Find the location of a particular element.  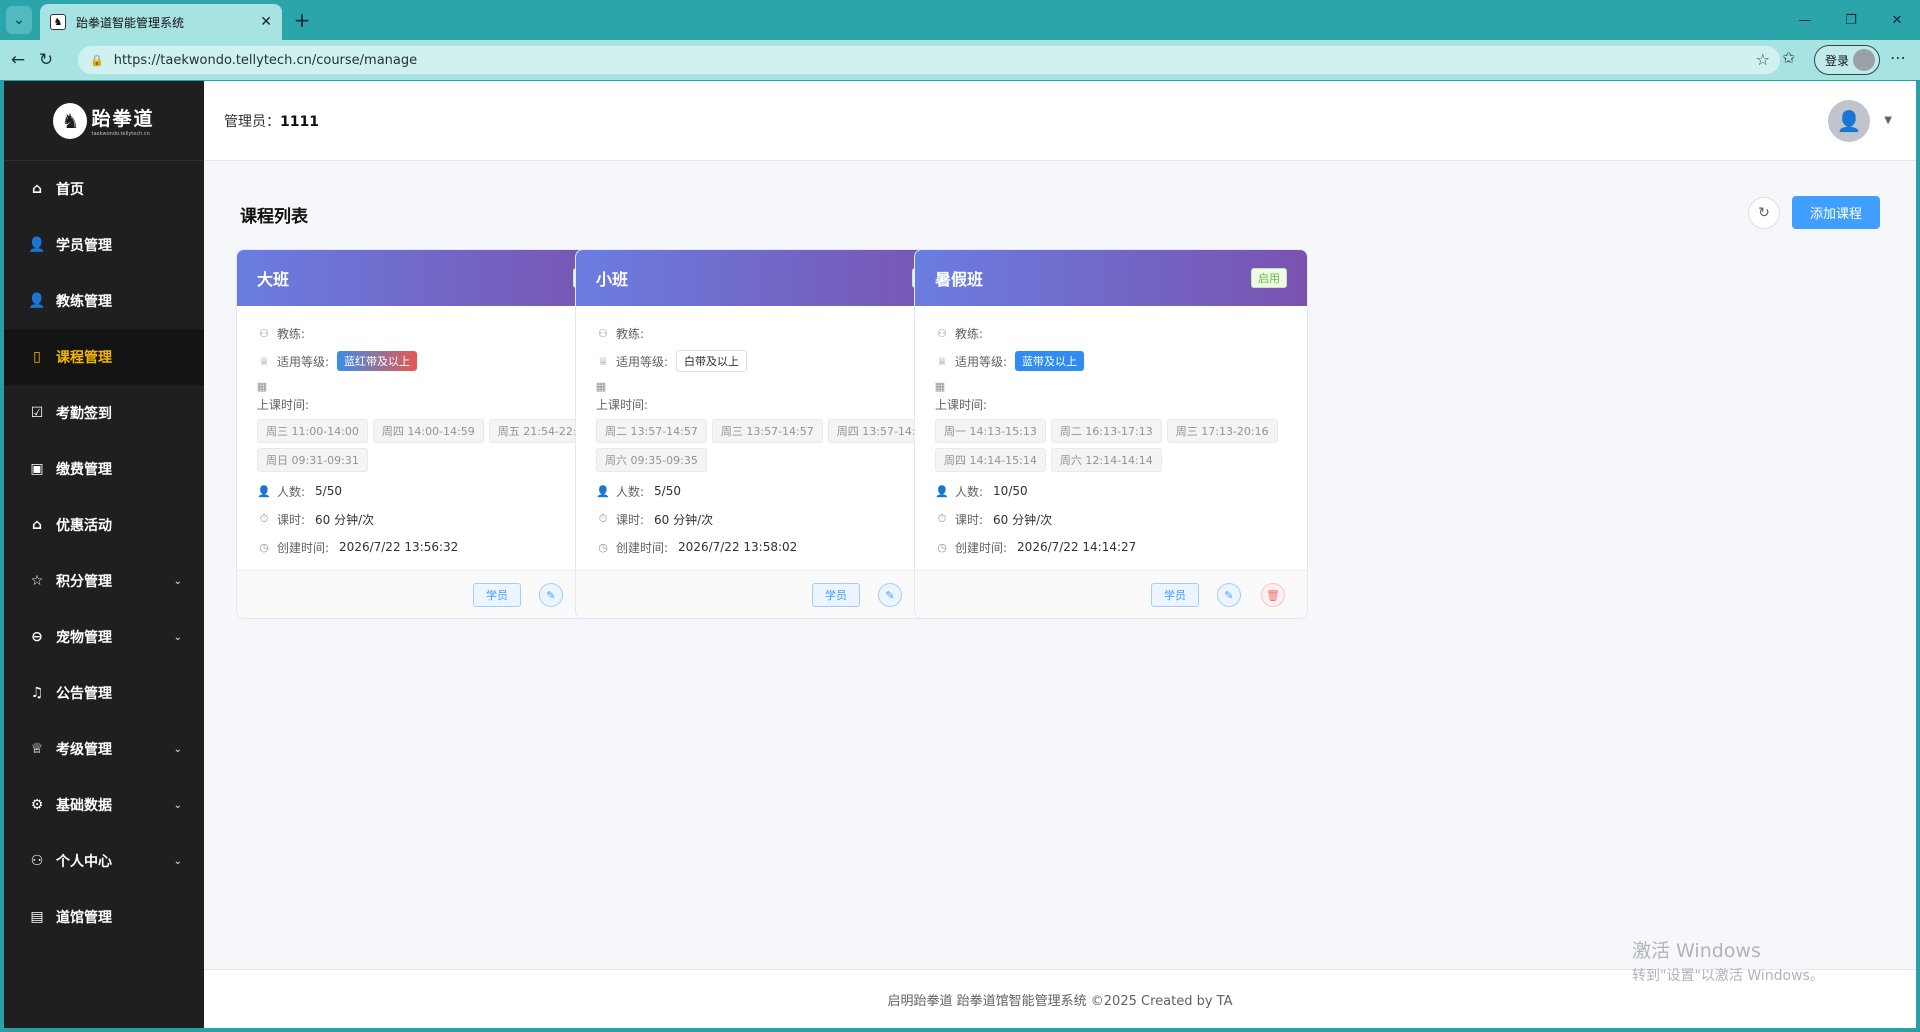

user-avatar-button: 👤 is located at coordinates (1849, 121).